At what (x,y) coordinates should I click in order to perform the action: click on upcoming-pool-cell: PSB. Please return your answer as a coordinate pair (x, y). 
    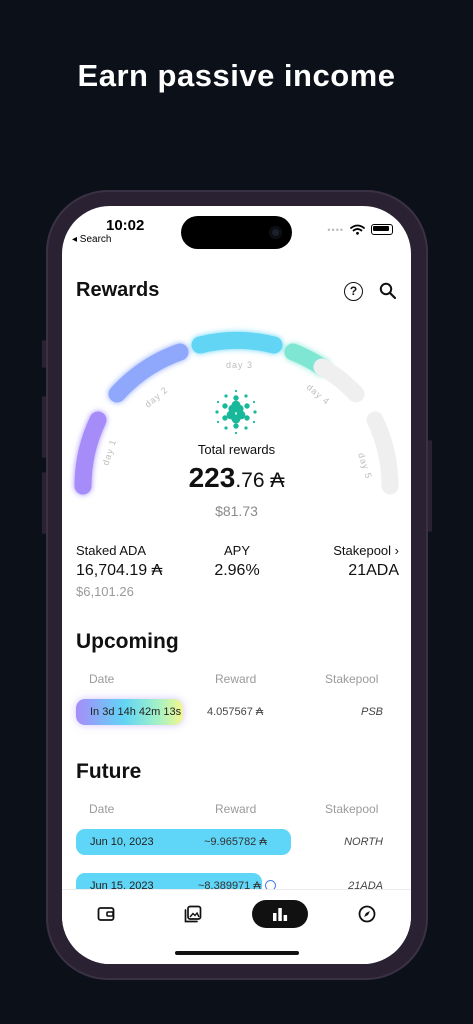
    Looking at the image, I should click on (371, 712).